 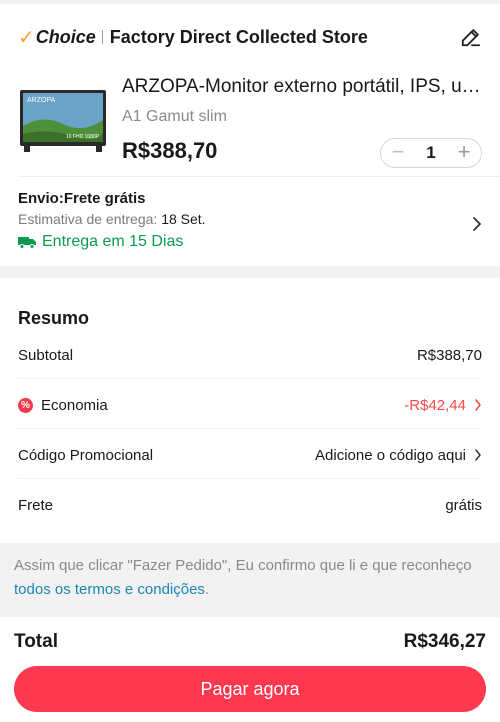 I want to click on subtotal-row: Subtotal R$388,70, so click(x=250, y=355).